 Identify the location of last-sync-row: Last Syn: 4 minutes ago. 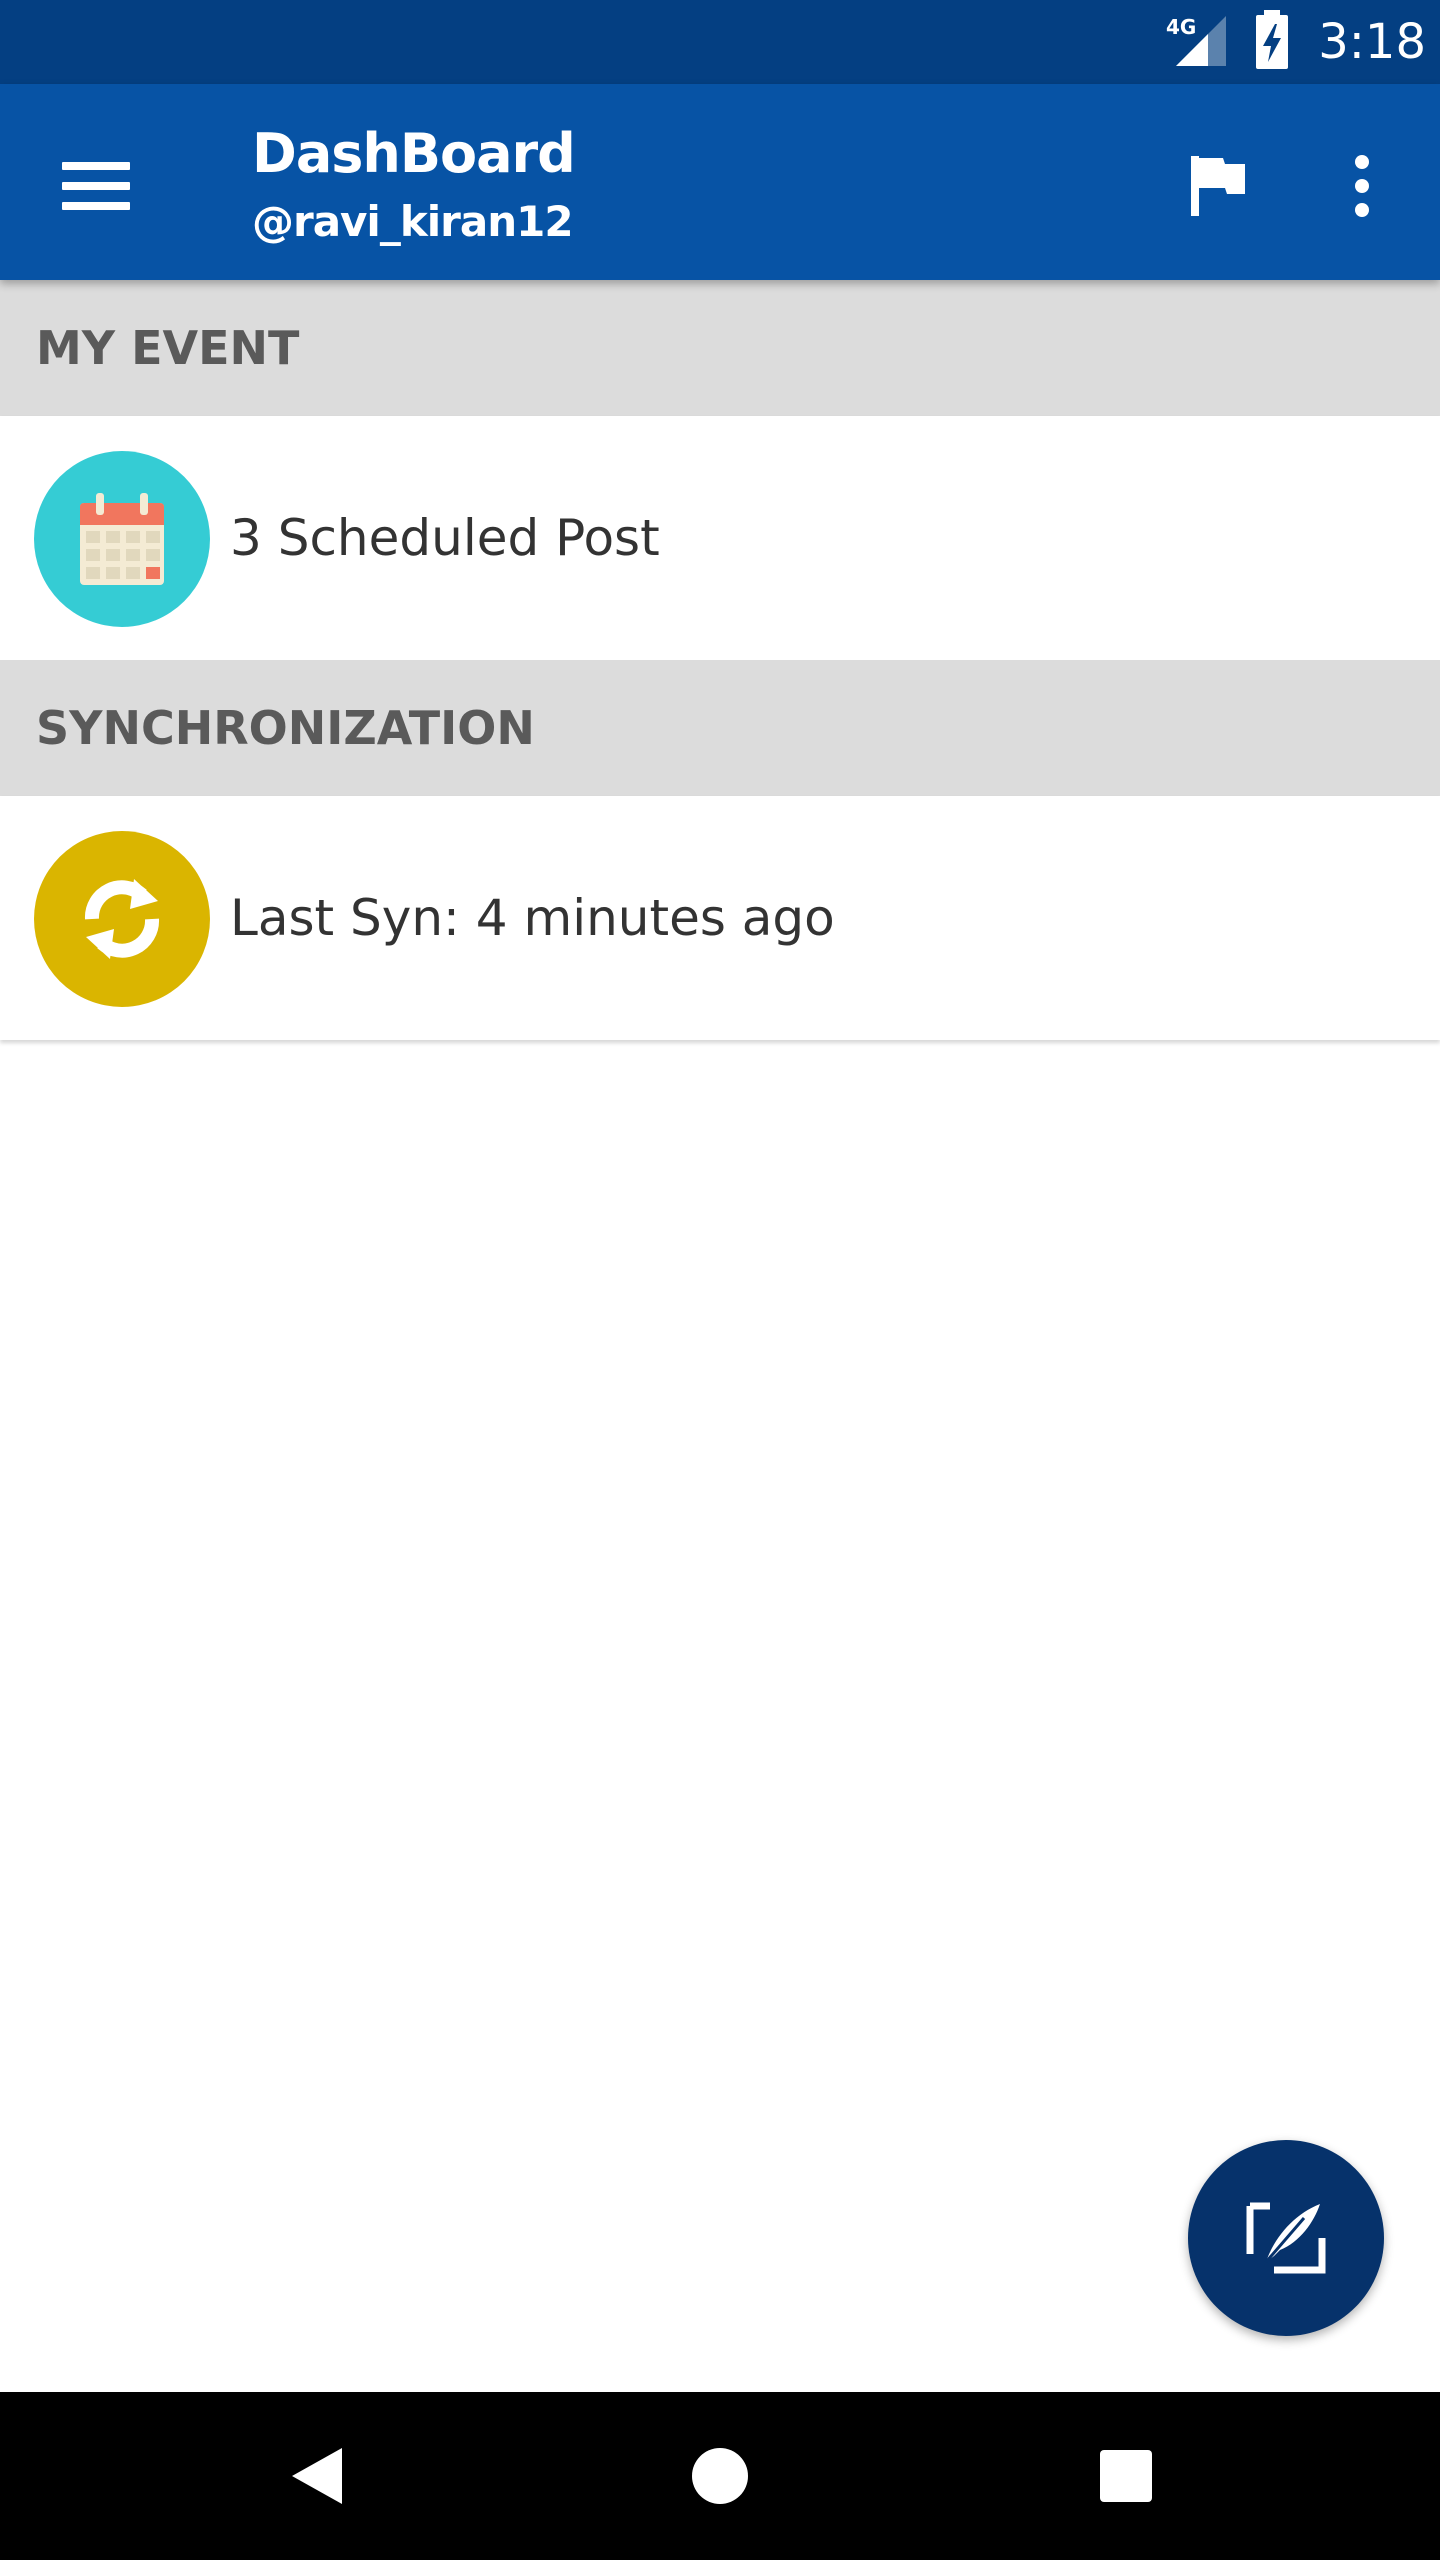
(720, 918).